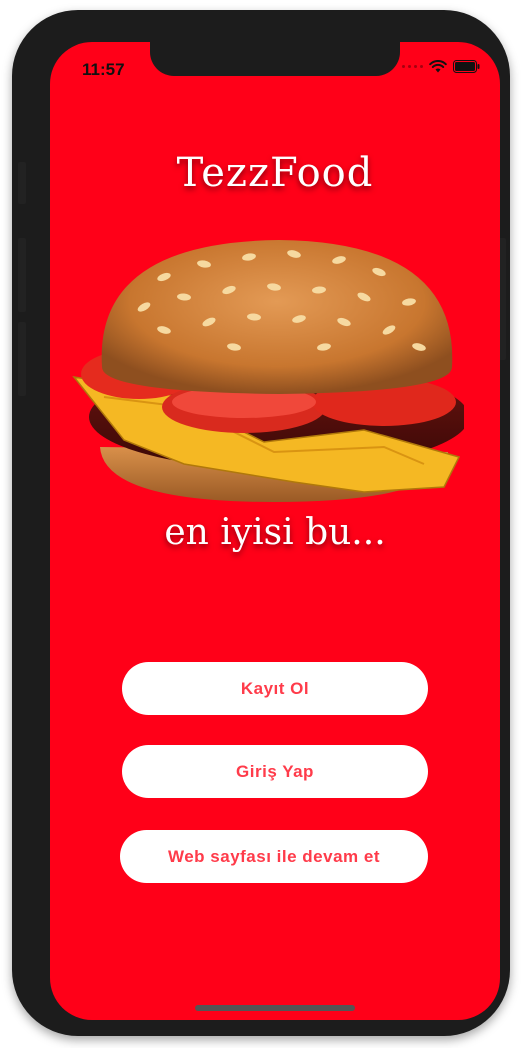 The image size is (522, 1048). What do you see at coordinates (466, 66) in the screenshot?
I see `battery-icon` at bounding box center [466, 66].